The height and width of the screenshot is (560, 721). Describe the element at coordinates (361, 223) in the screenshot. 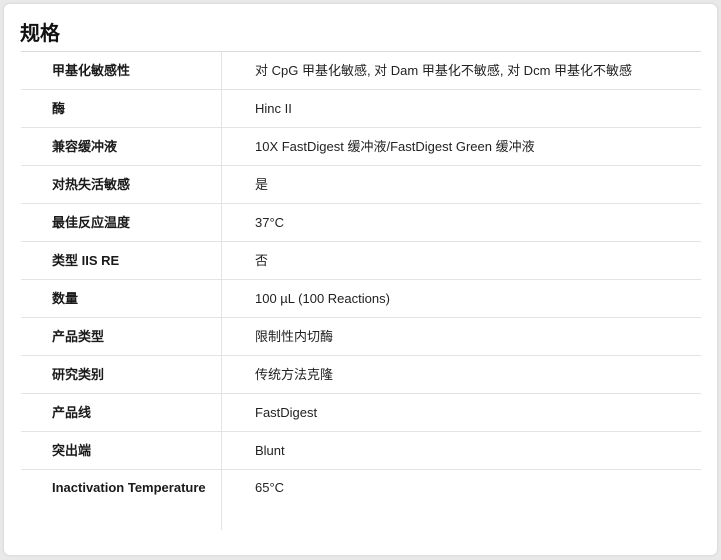

I see `spec-row-optimal-temperature: 最佳反应温度 37°C` at that location.